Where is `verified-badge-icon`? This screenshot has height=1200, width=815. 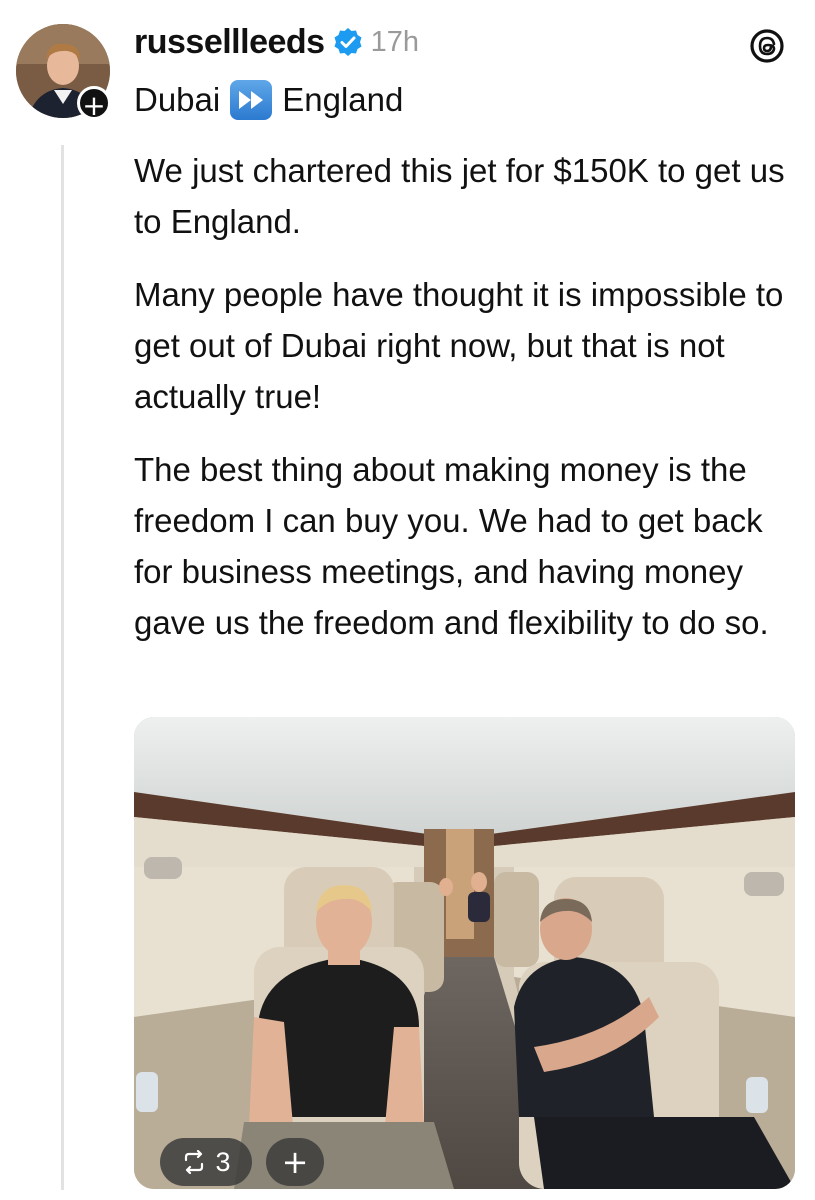 verified-badge-icon is located at coordinates (348, 42).